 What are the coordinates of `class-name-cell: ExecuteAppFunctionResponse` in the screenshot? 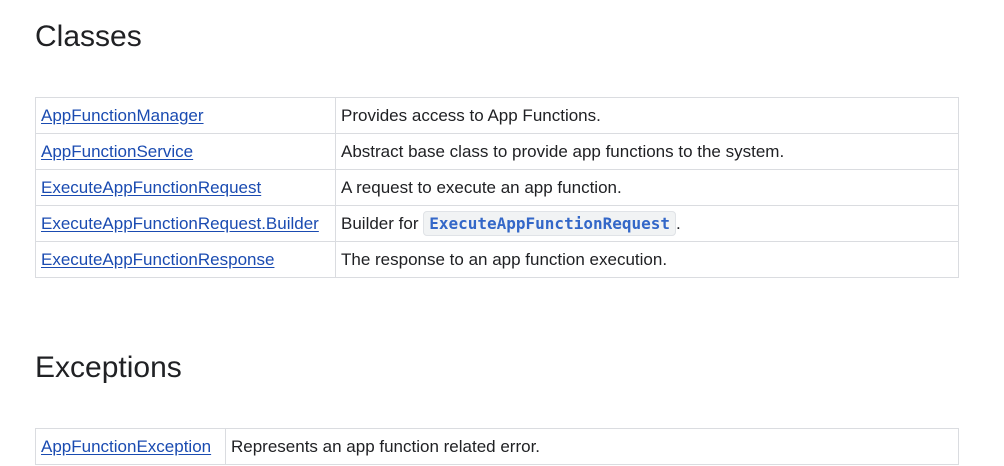 It's located at (185, 259).